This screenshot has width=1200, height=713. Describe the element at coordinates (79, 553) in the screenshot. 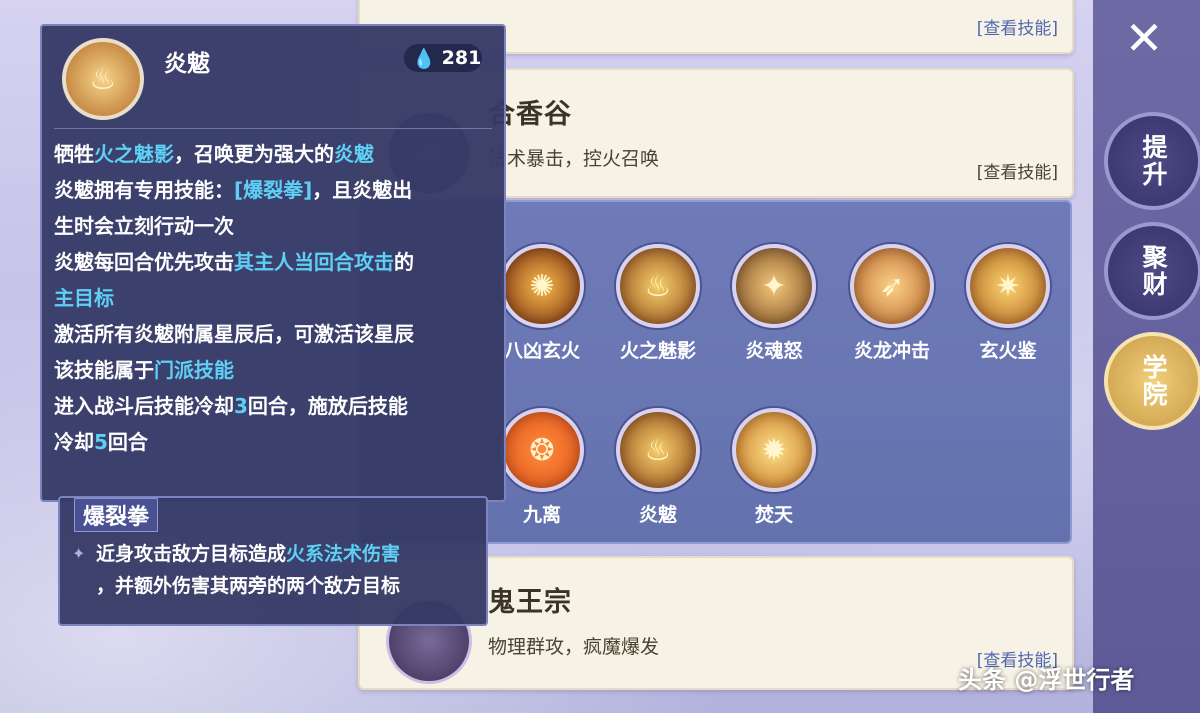

I see `star-icon: ✦` at that location.